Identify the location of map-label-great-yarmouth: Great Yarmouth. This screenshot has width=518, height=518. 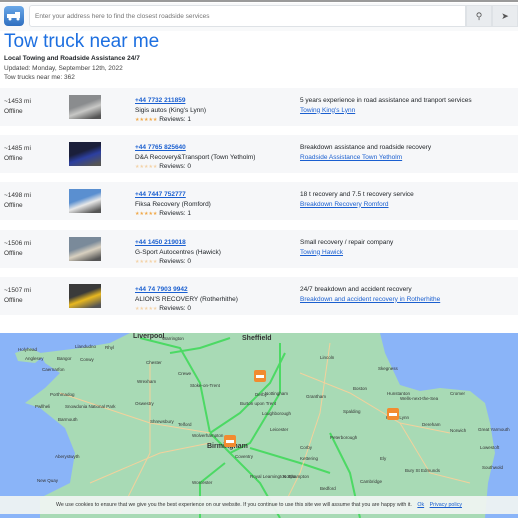
(494, 429).